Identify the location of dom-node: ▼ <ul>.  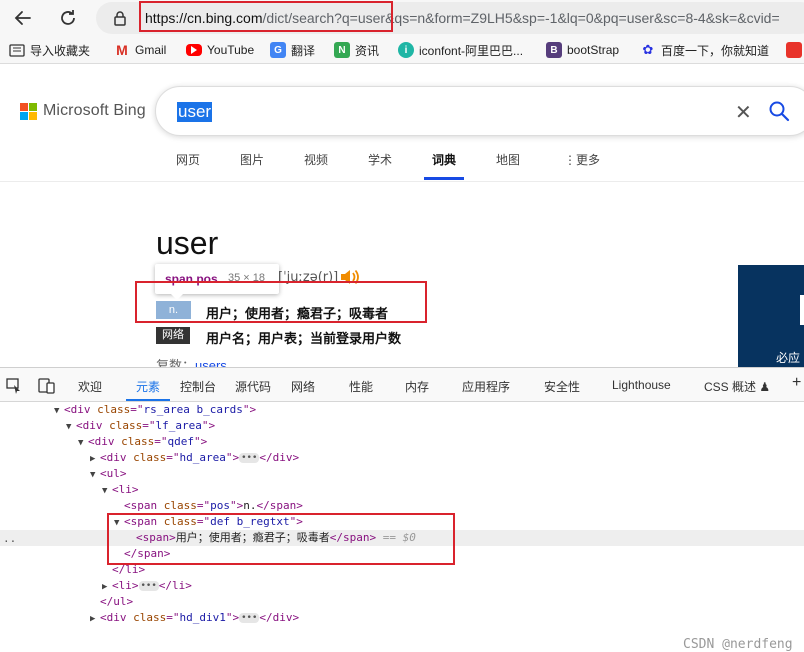
(402, 474).